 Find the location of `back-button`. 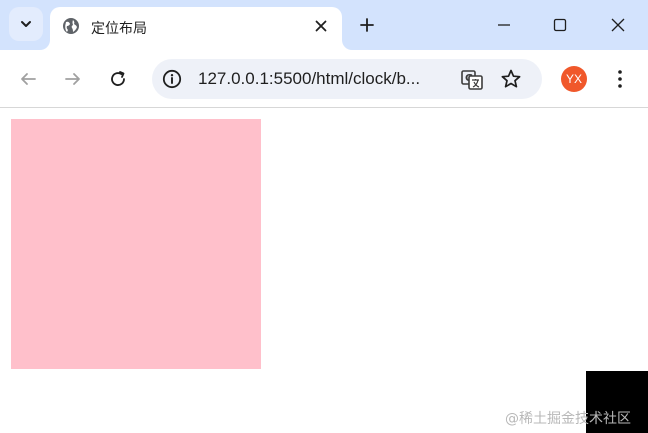

back-button is located at coordinates (28, 79).